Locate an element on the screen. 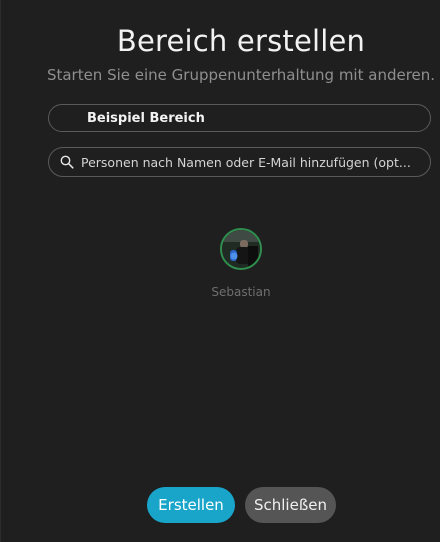 The height and width of the screenshot is (542, 448). member-name: Sebastian is located at coordinates (241, 292).